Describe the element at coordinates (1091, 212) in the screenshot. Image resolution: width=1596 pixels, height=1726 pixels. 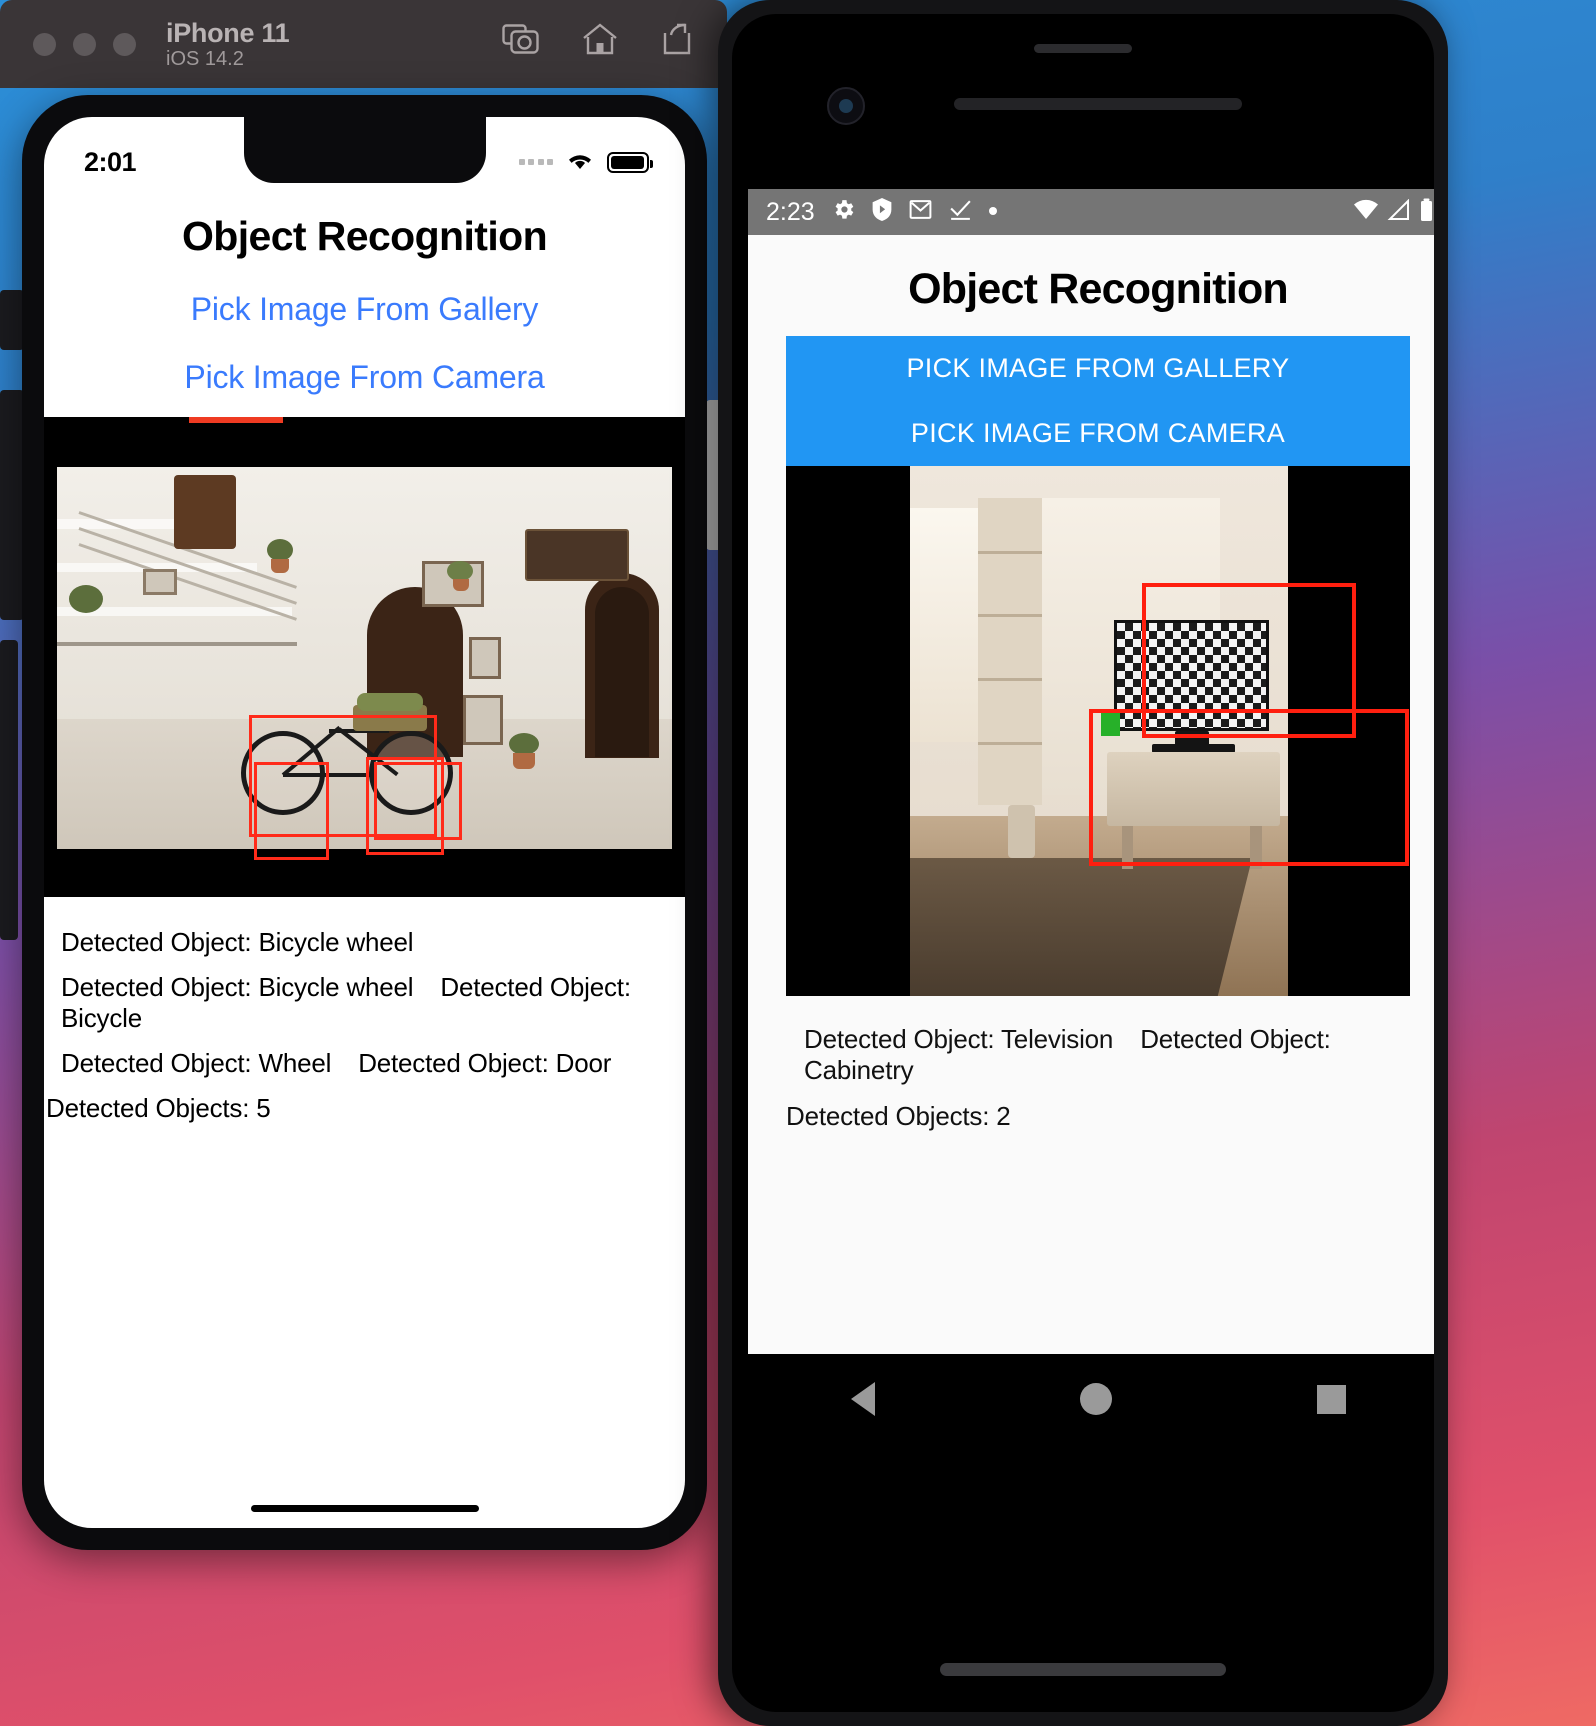
I see `android-status-bar: 2:23` at that location.